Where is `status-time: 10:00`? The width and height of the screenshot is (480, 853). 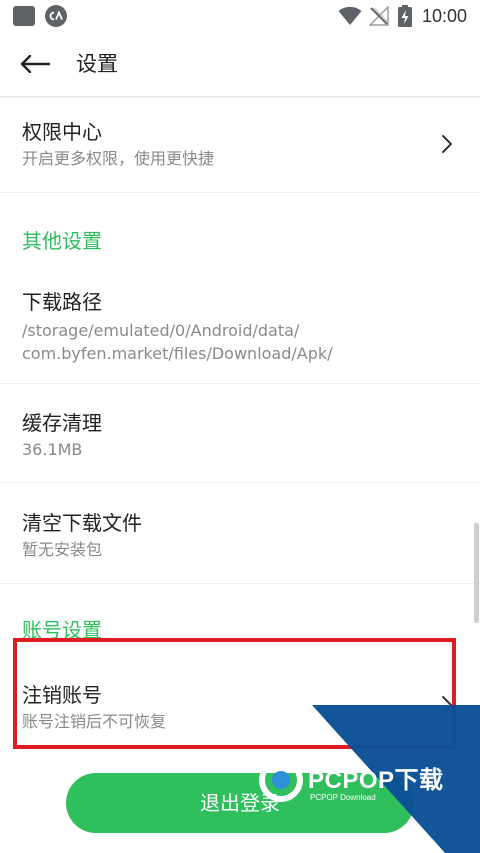 status-time: 10:00 is located at coordinates (445, 16).